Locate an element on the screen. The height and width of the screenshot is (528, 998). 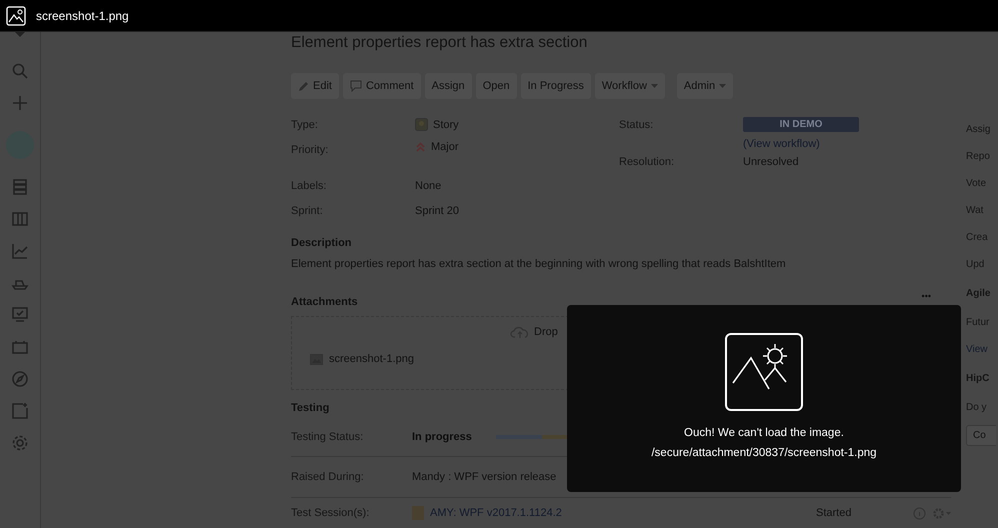
field-value: In progress is located at coordinates (442, 437).